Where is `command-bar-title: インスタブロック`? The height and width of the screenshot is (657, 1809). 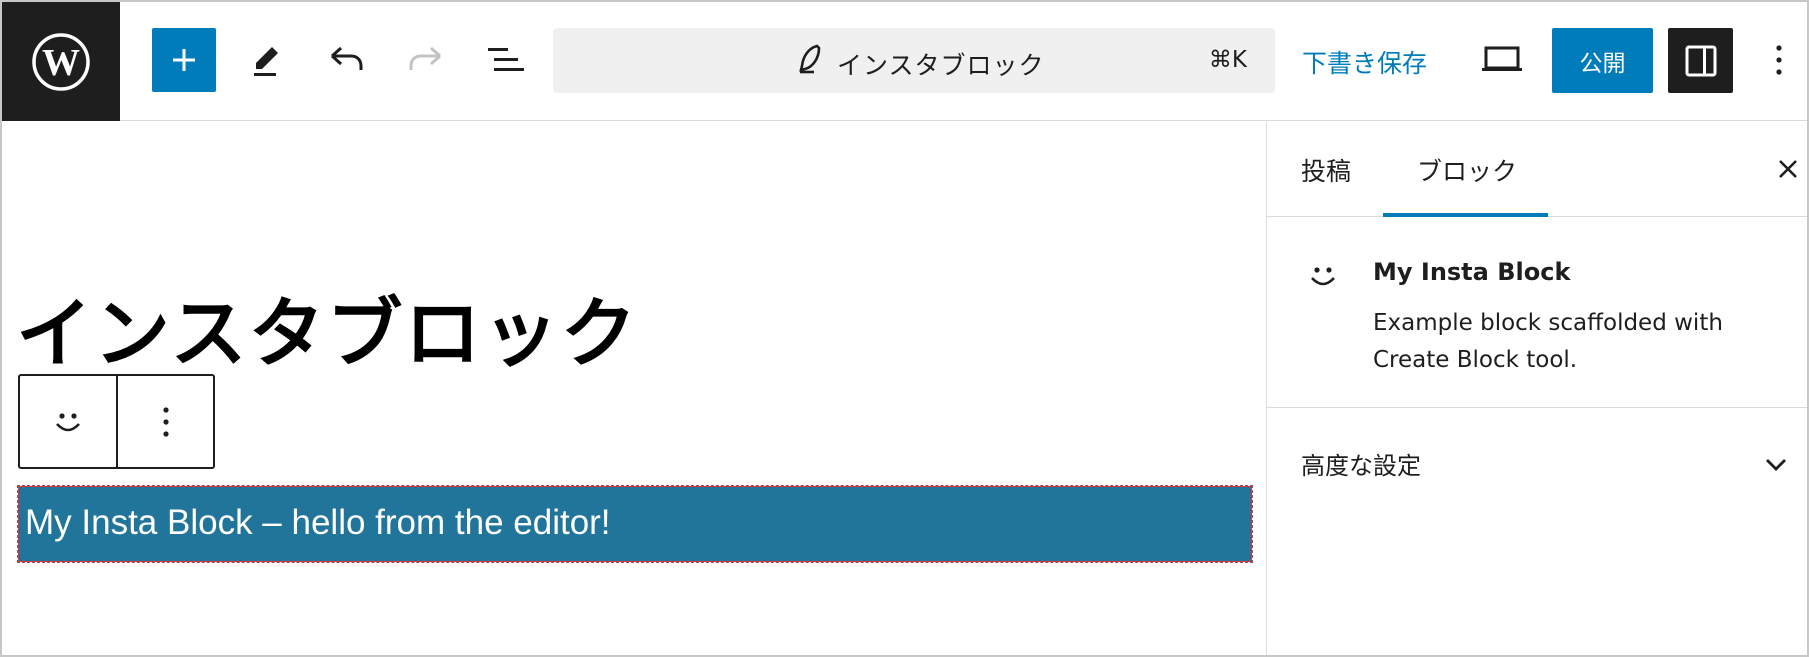
command-bar-title: インスタブロック is located at coordinates (941, 65).